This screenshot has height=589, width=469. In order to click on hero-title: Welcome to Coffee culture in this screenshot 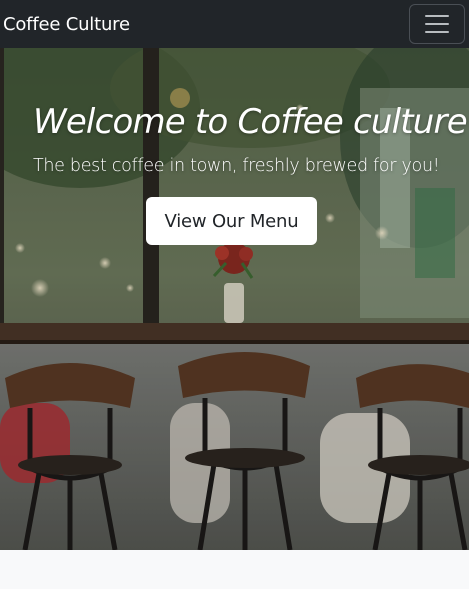, I will do `click(250, 122)`.